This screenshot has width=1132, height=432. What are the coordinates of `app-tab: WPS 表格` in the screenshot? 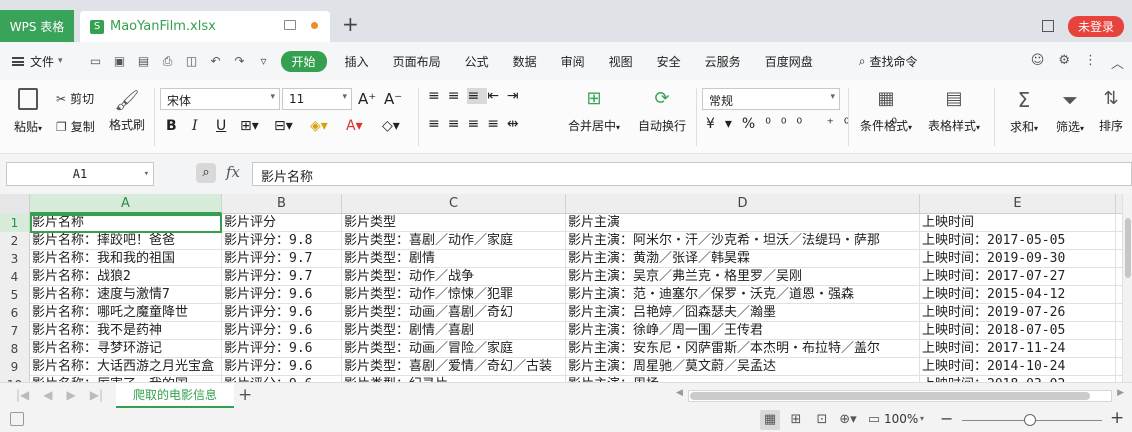 It's located at (37, 26).